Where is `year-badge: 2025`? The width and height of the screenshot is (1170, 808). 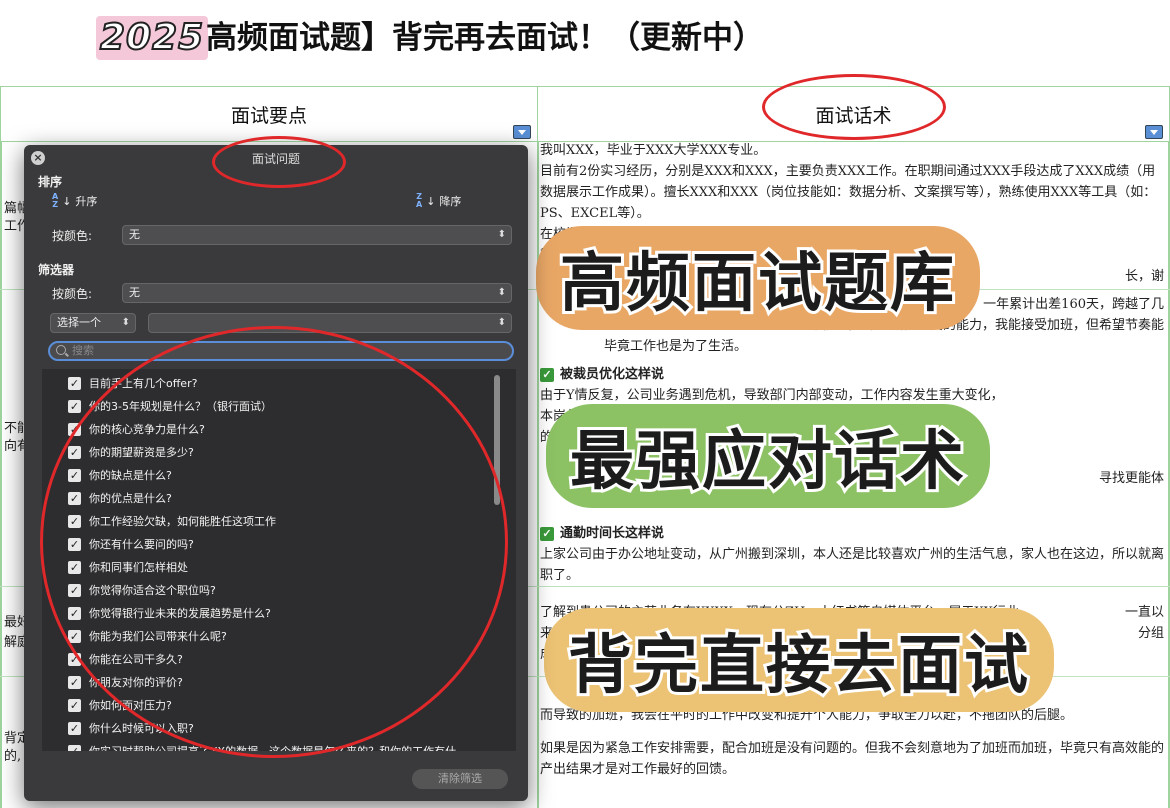 year-badge: 2025 is located at coordinates (152, 38).